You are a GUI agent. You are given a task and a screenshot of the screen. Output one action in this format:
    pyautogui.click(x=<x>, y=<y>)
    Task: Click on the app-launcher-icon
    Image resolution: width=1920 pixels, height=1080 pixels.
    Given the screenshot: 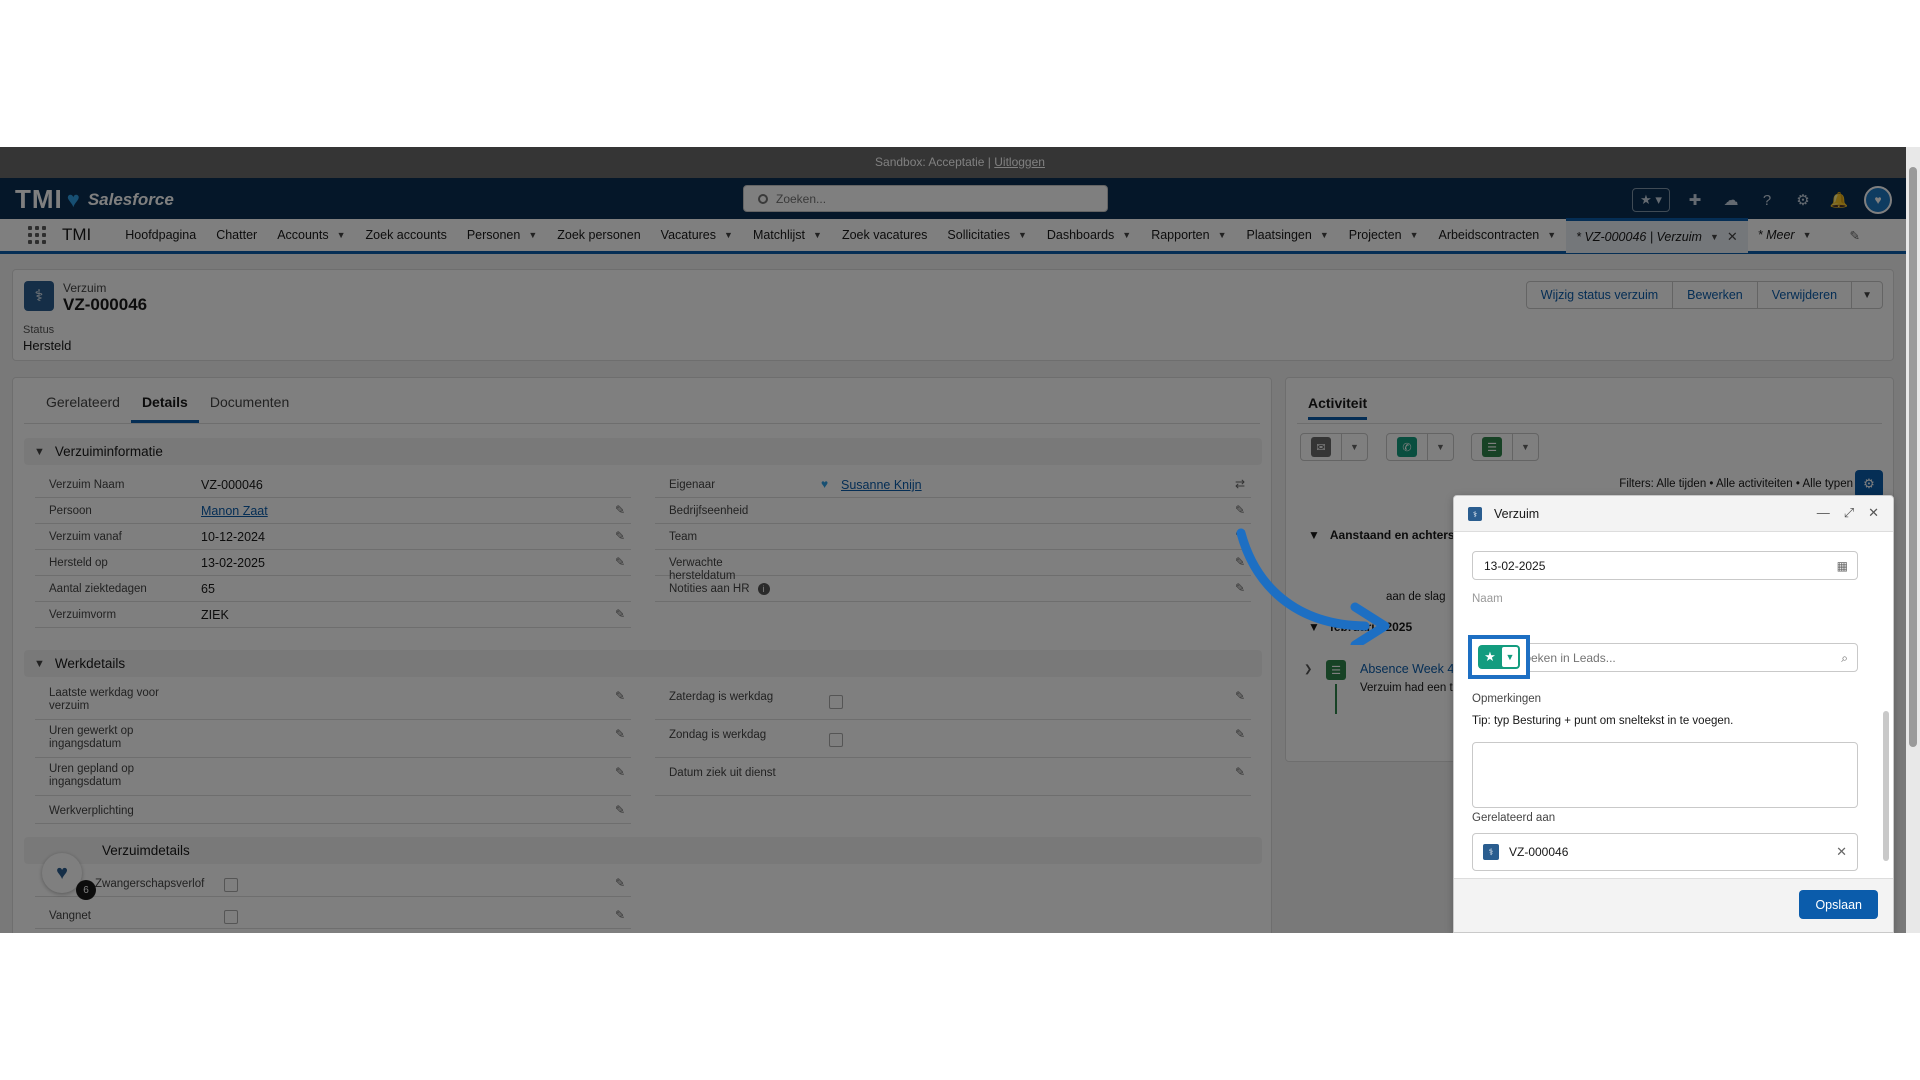 What is the action you would take?
    pyautogui.click(x=37, y=235)
    